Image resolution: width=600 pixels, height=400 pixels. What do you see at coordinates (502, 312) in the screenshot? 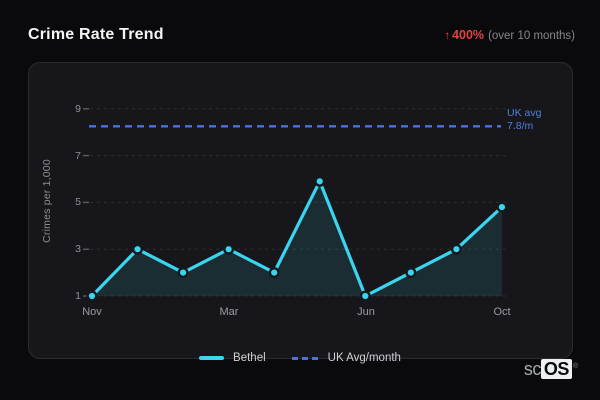
I see `x-tick-oct: Oct` at bounding box center [502, 312].